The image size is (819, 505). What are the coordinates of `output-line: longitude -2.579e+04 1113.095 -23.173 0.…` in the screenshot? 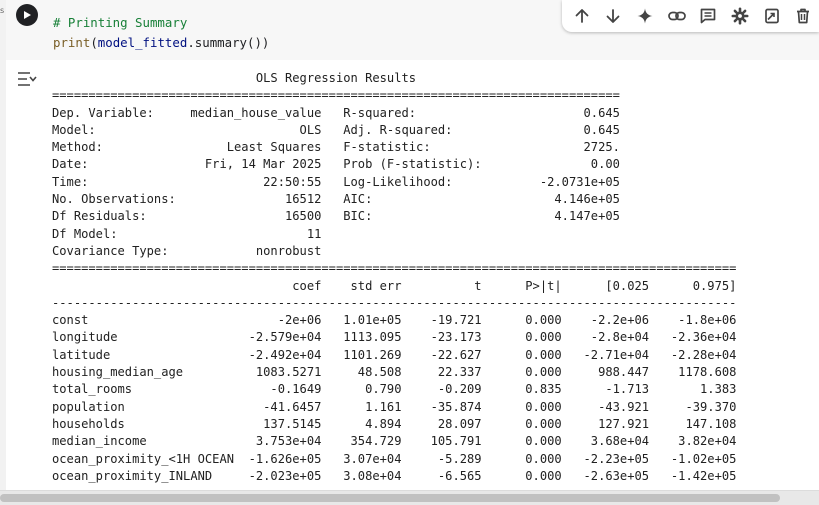 It's located at (394, 337).